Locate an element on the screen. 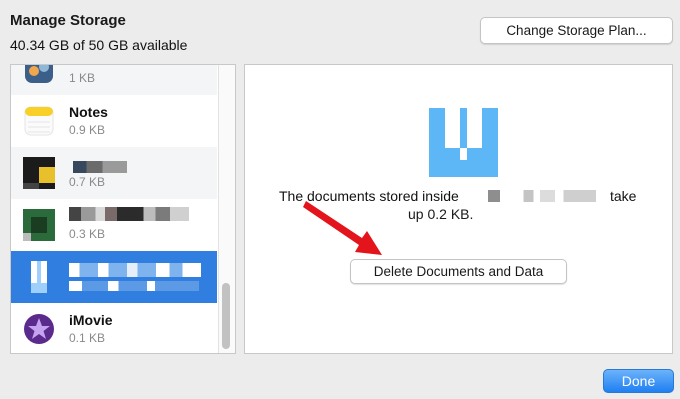 This screenshot has height=399, width=680. app-size: 0.9 KB is located at coordinates (87, 130).